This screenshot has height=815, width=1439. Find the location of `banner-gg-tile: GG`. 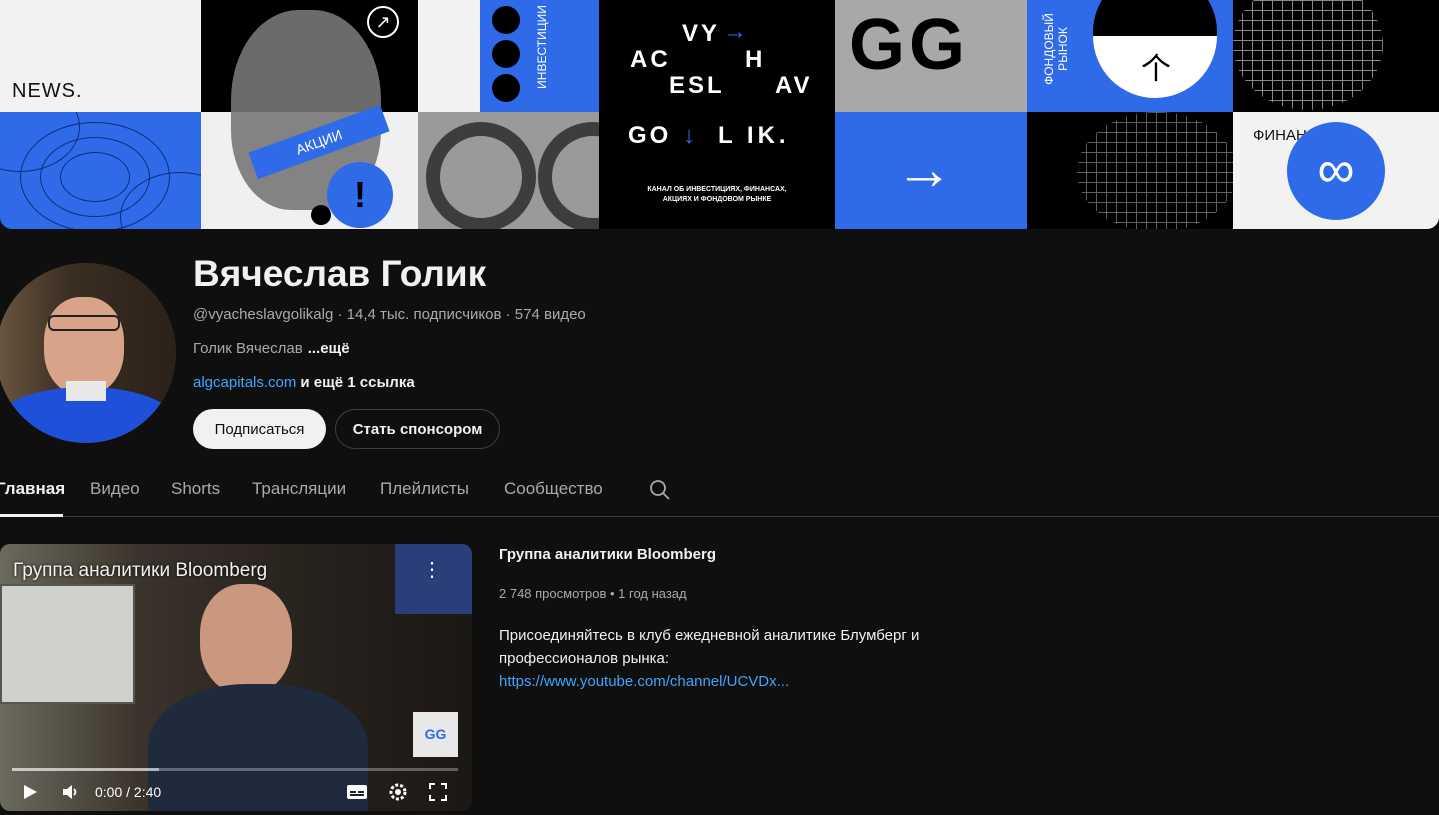

banner-gg-tile: GG is located at coordinates (931, 56).